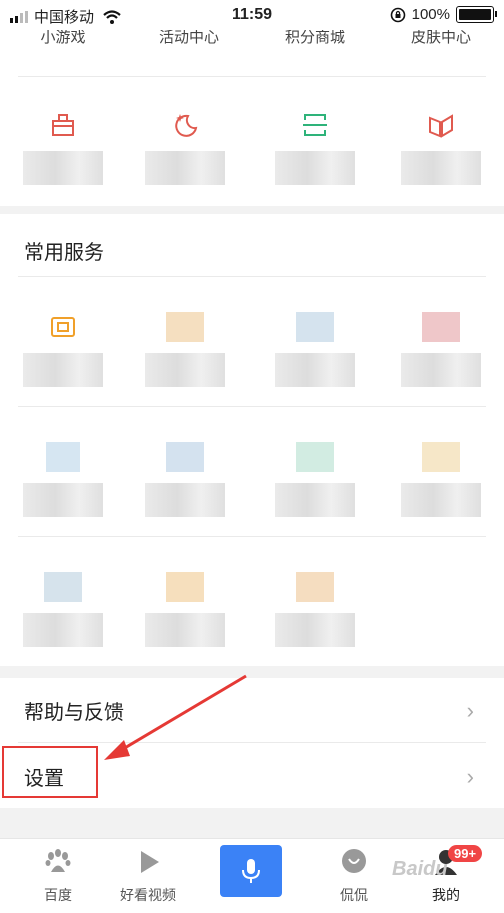  I want to click on status-bar: 中国移动 11:59 100%, so click(252, 15).